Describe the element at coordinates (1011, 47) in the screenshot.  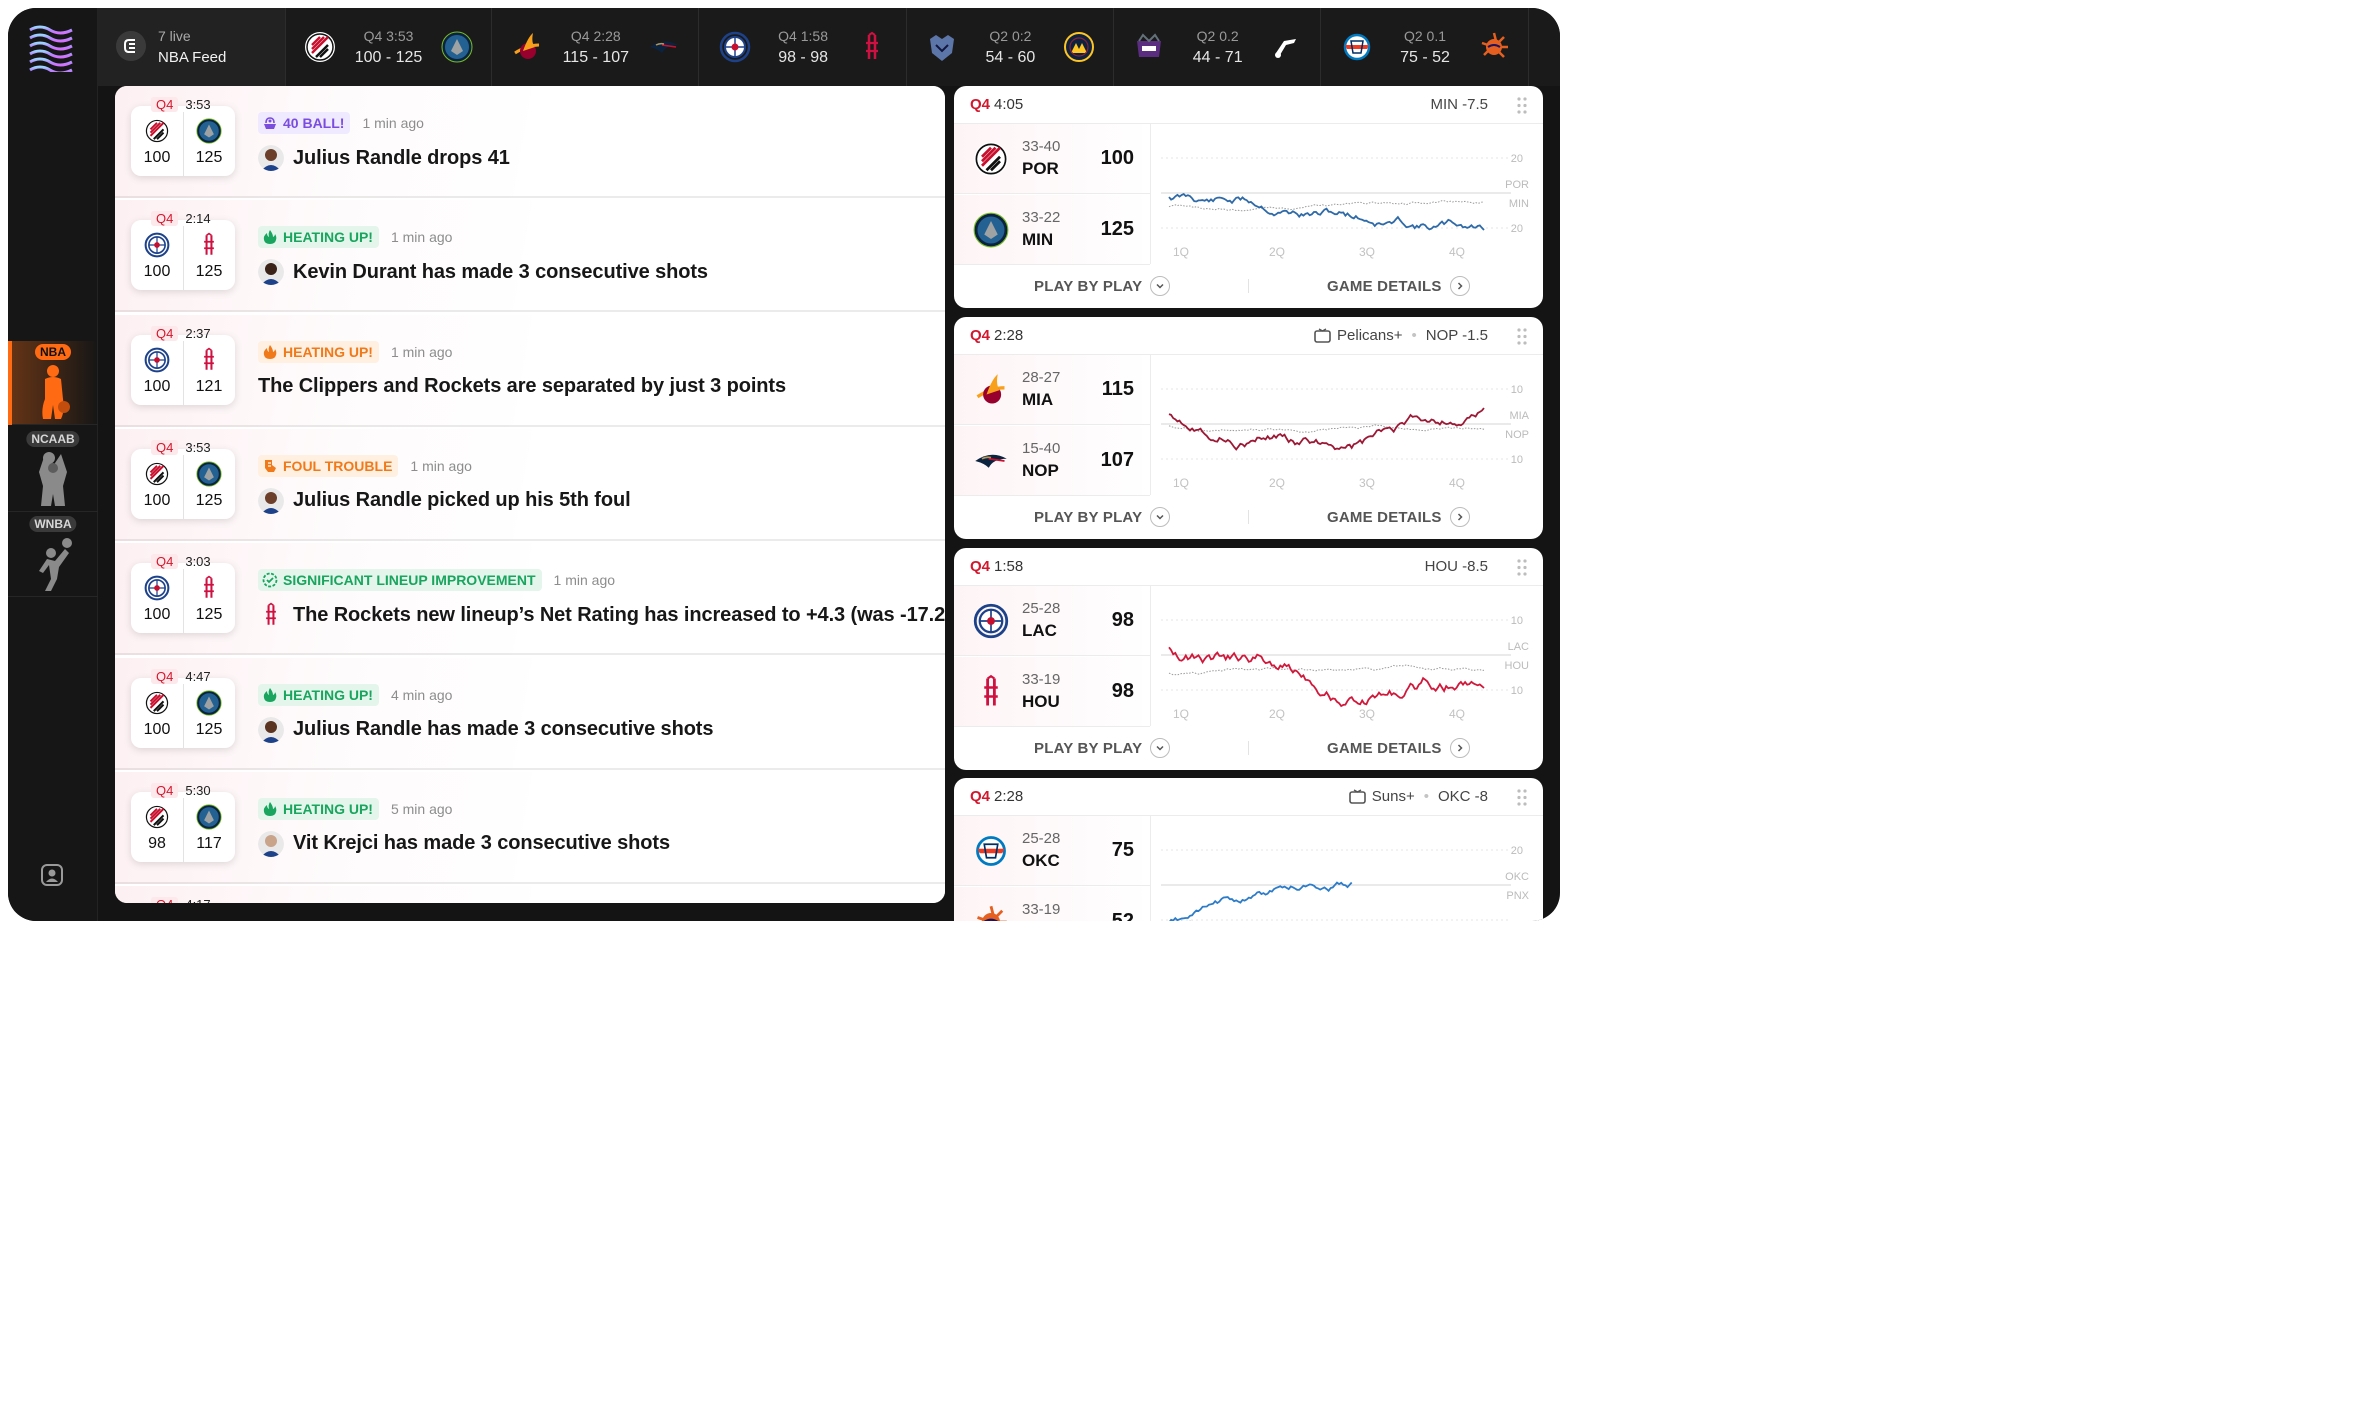
I see `live-game-chip: Q2 0:2 54 - 60` at that location.